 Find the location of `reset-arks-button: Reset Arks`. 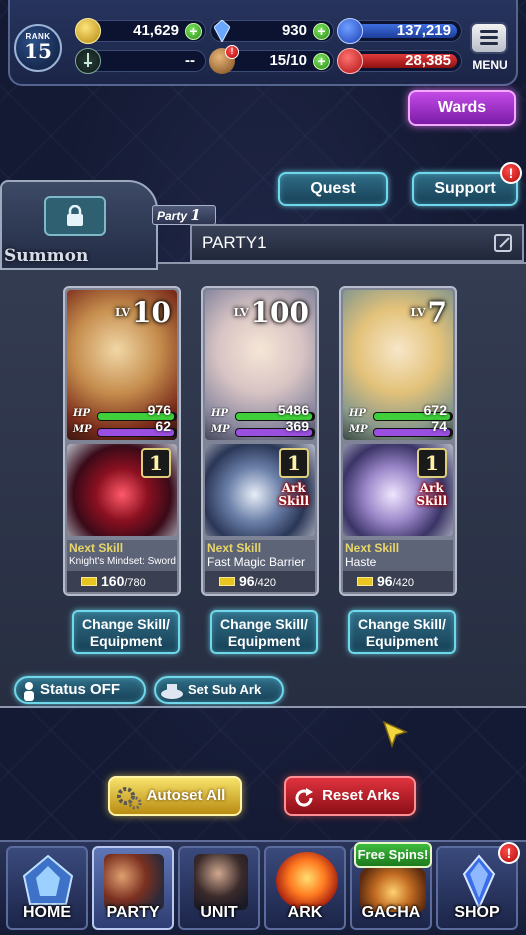

reset-arks-button: Reset Arks is located at coordinates (350, 796).